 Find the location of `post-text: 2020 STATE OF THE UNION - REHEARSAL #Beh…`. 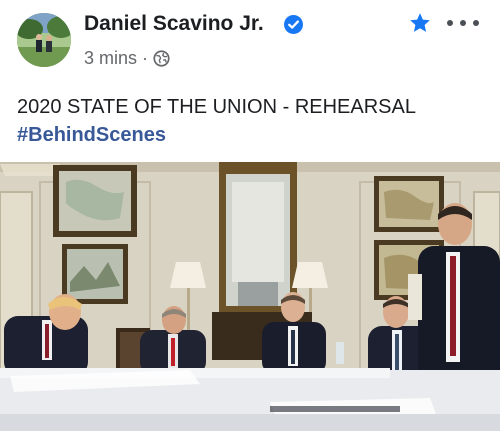

post-text: 2020 STATE OF THE UNION - REHEARSAL #Beh… is located at coordinates (252, 121).